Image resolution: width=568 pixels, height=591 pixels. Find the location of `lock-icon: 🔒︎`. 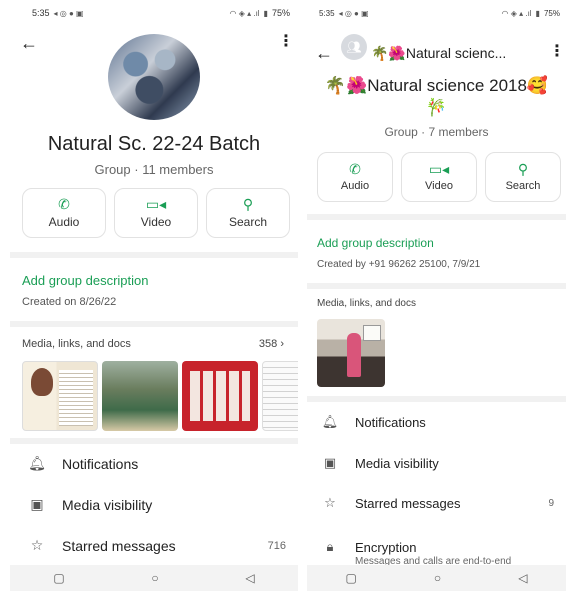

lock-icon: 🔒︎ is located at coordinates (330, 546).